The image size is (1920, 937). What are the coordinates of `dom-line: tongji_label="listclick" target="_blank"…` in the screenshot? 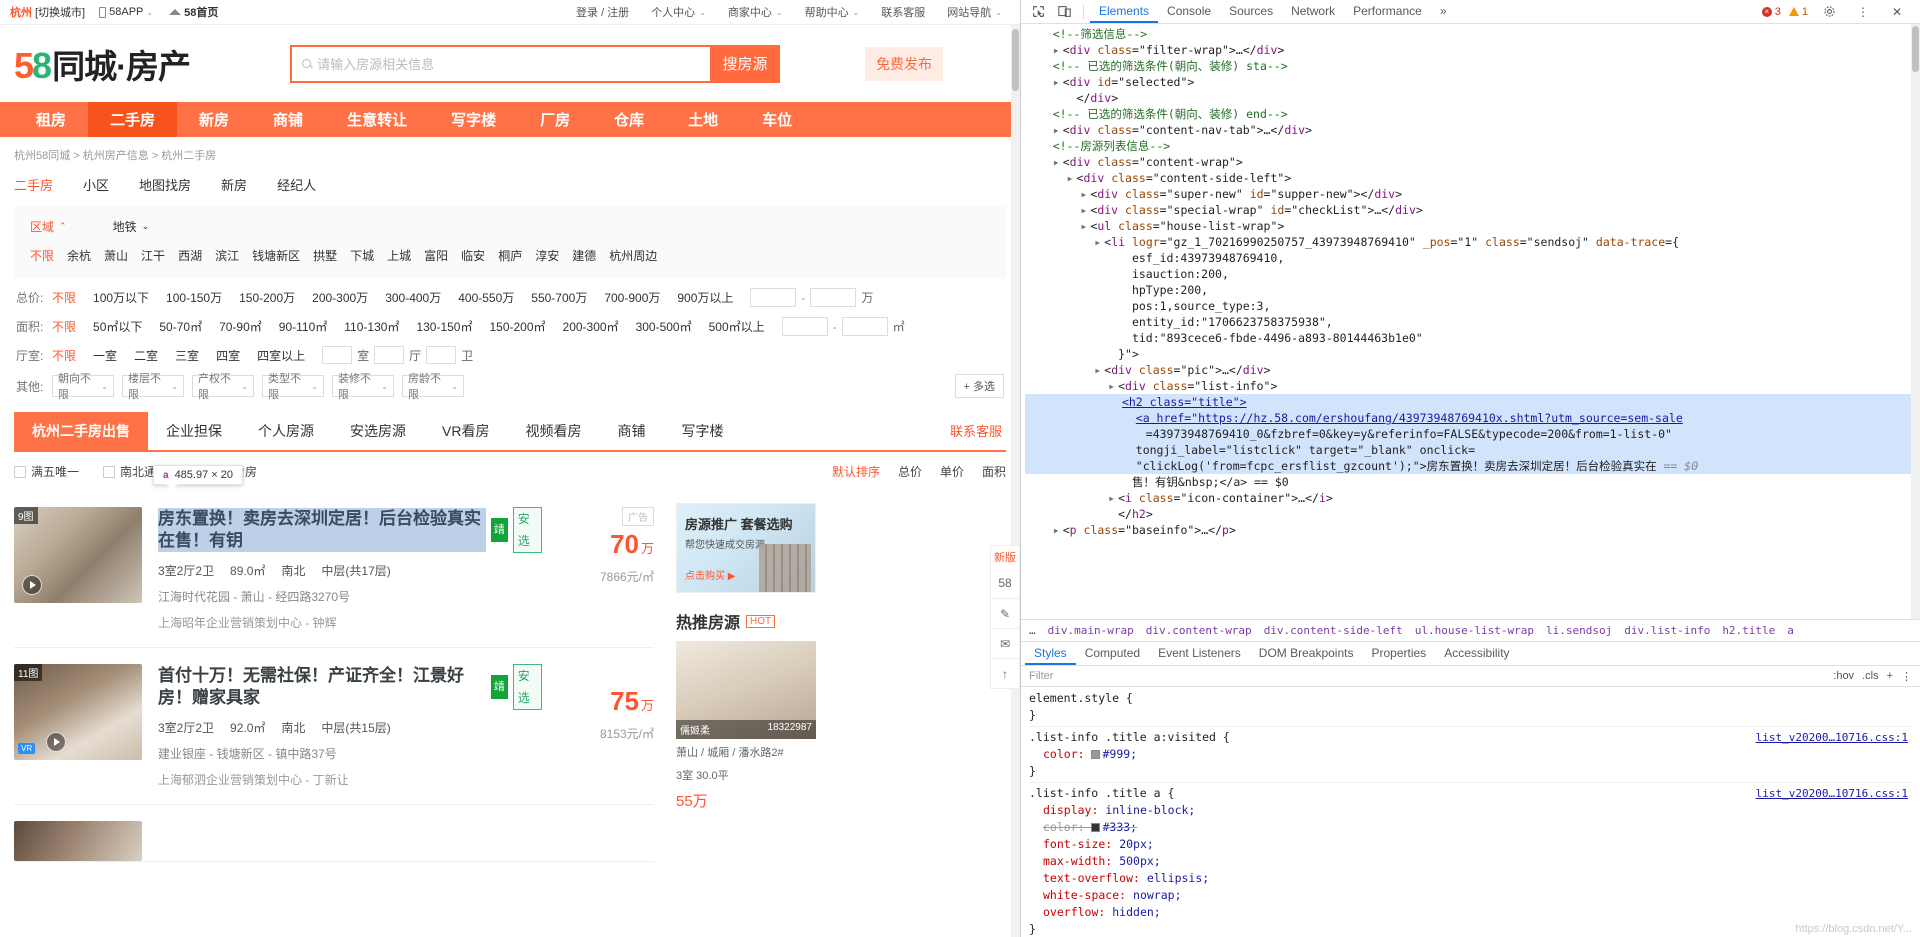 It's located at (1472, 450).